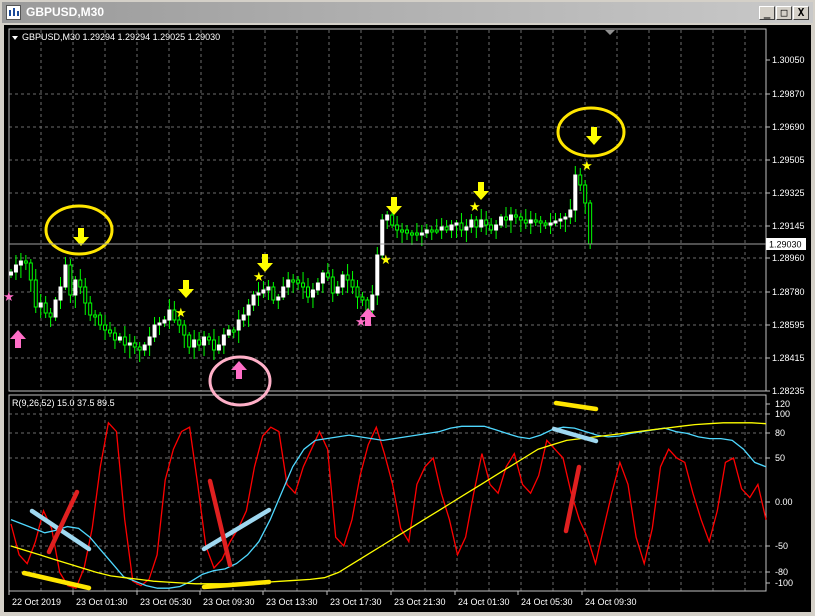  Describe the element at coordinates (788, 127) in the screenshot. I see `price-label: 1.29690` at that location.